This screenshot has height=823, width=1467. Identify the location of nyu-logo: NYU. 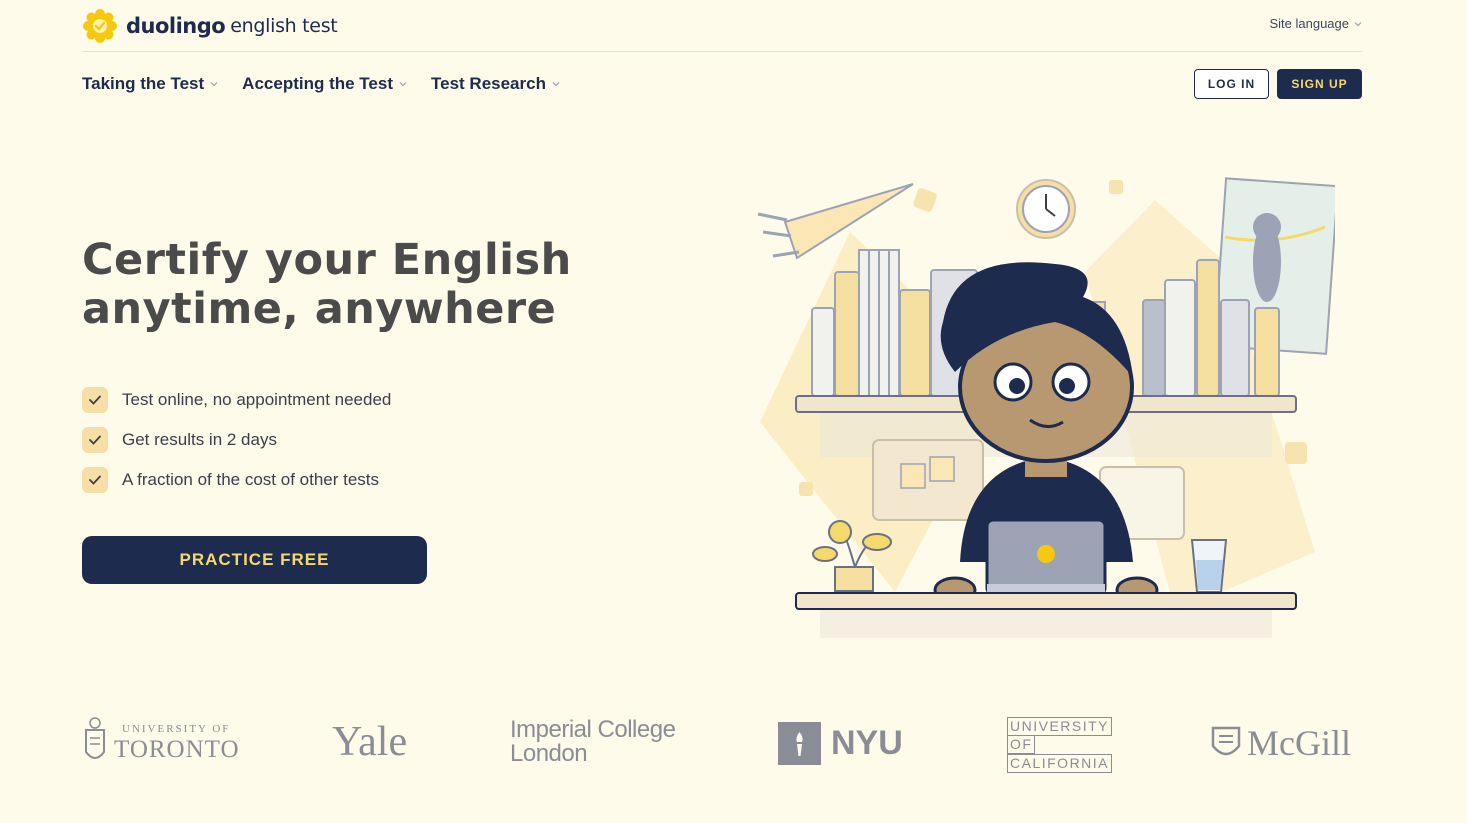
(840, 743).